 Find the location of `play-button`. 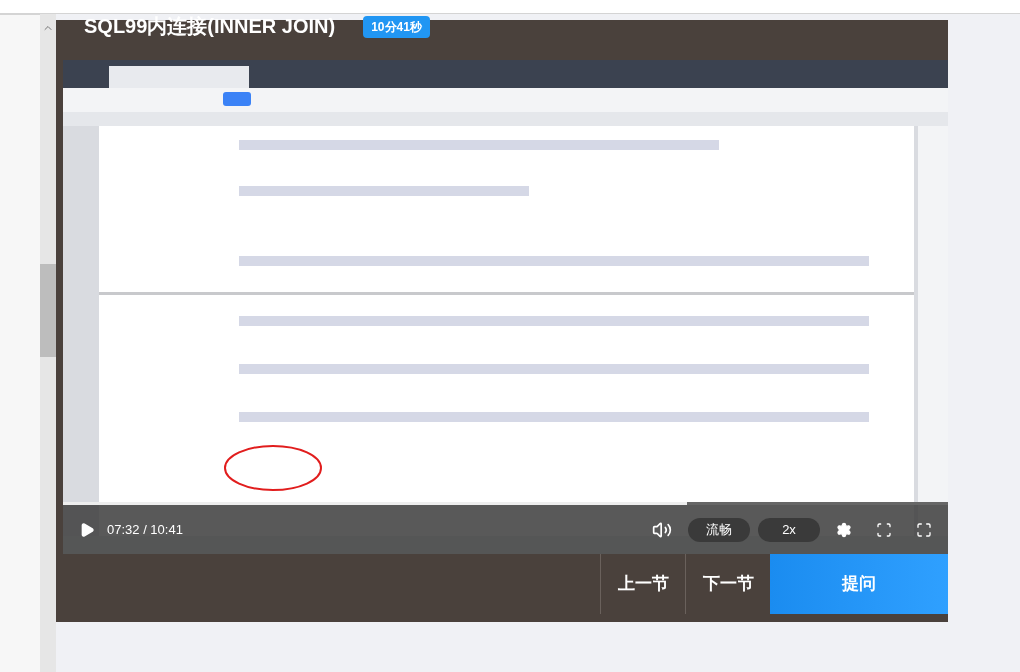

play-button is located at coordinates (87, 529).